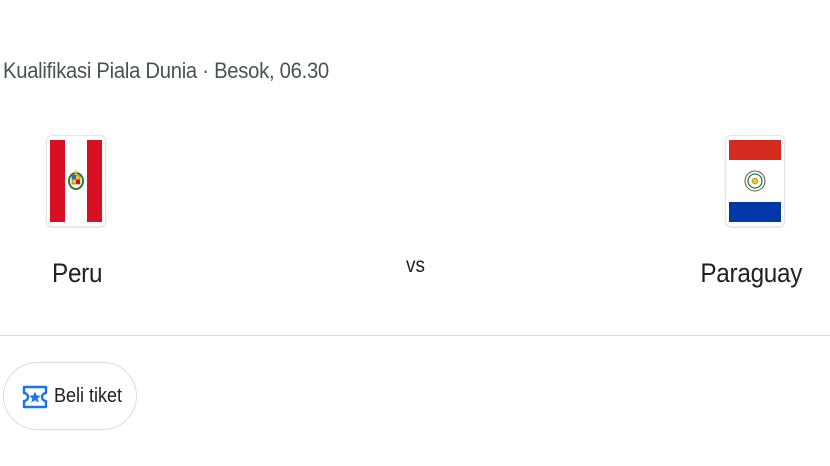 The image size is (830, 466). I want to click on home-team: Peru, so click(105, 215).